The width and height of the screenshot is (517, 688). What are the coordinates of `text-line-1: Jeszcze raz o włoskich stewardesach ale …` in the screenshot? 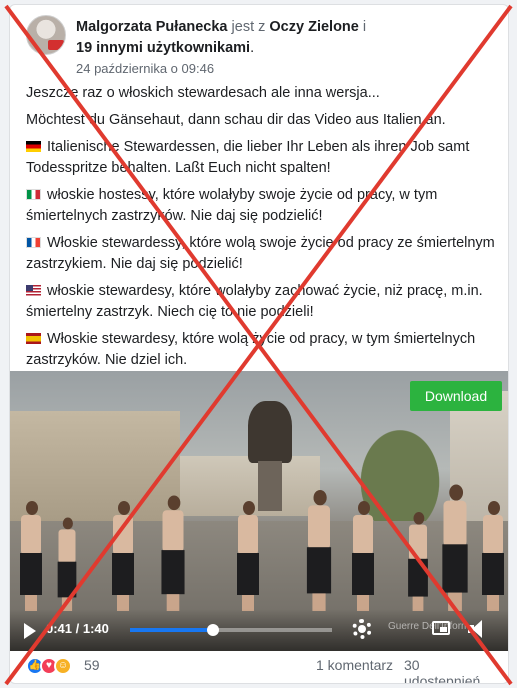 It's located at (203, 93).